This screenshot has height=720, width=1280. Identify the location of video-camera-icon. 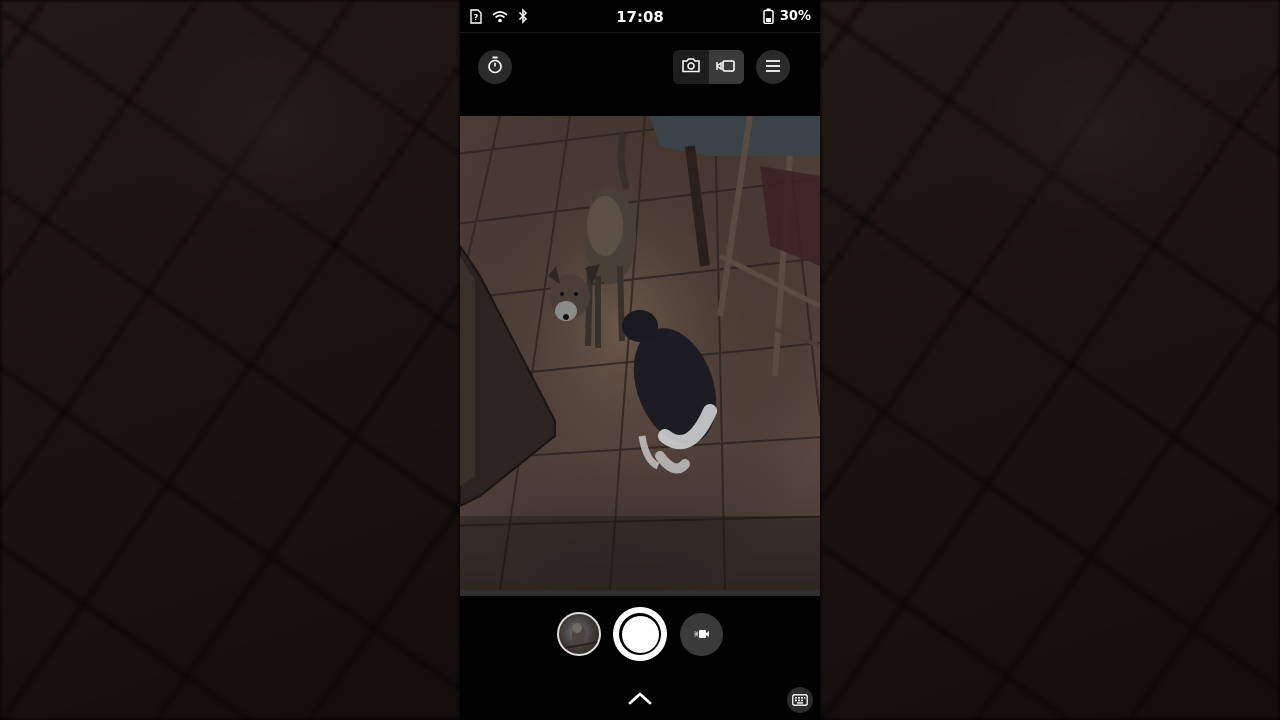
(701, 634).